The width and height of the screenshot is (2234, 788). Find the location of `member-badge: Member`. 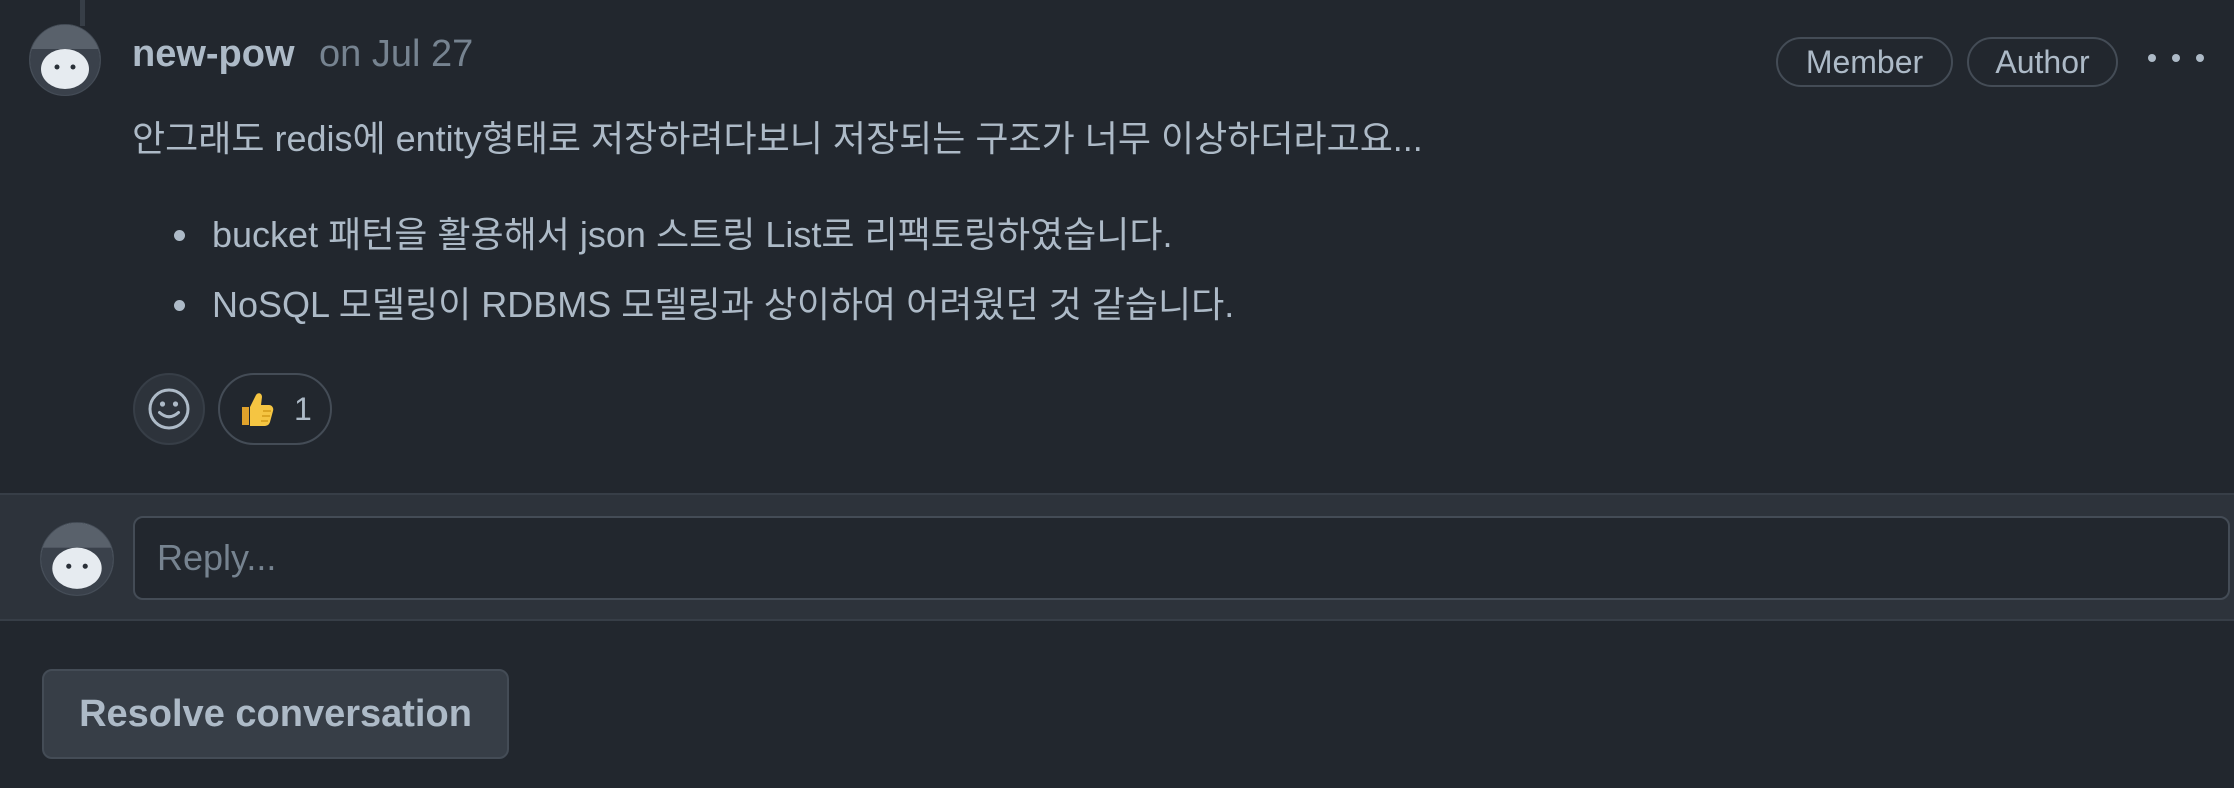

member-badge: Member is located at coordinates (1864, 62).